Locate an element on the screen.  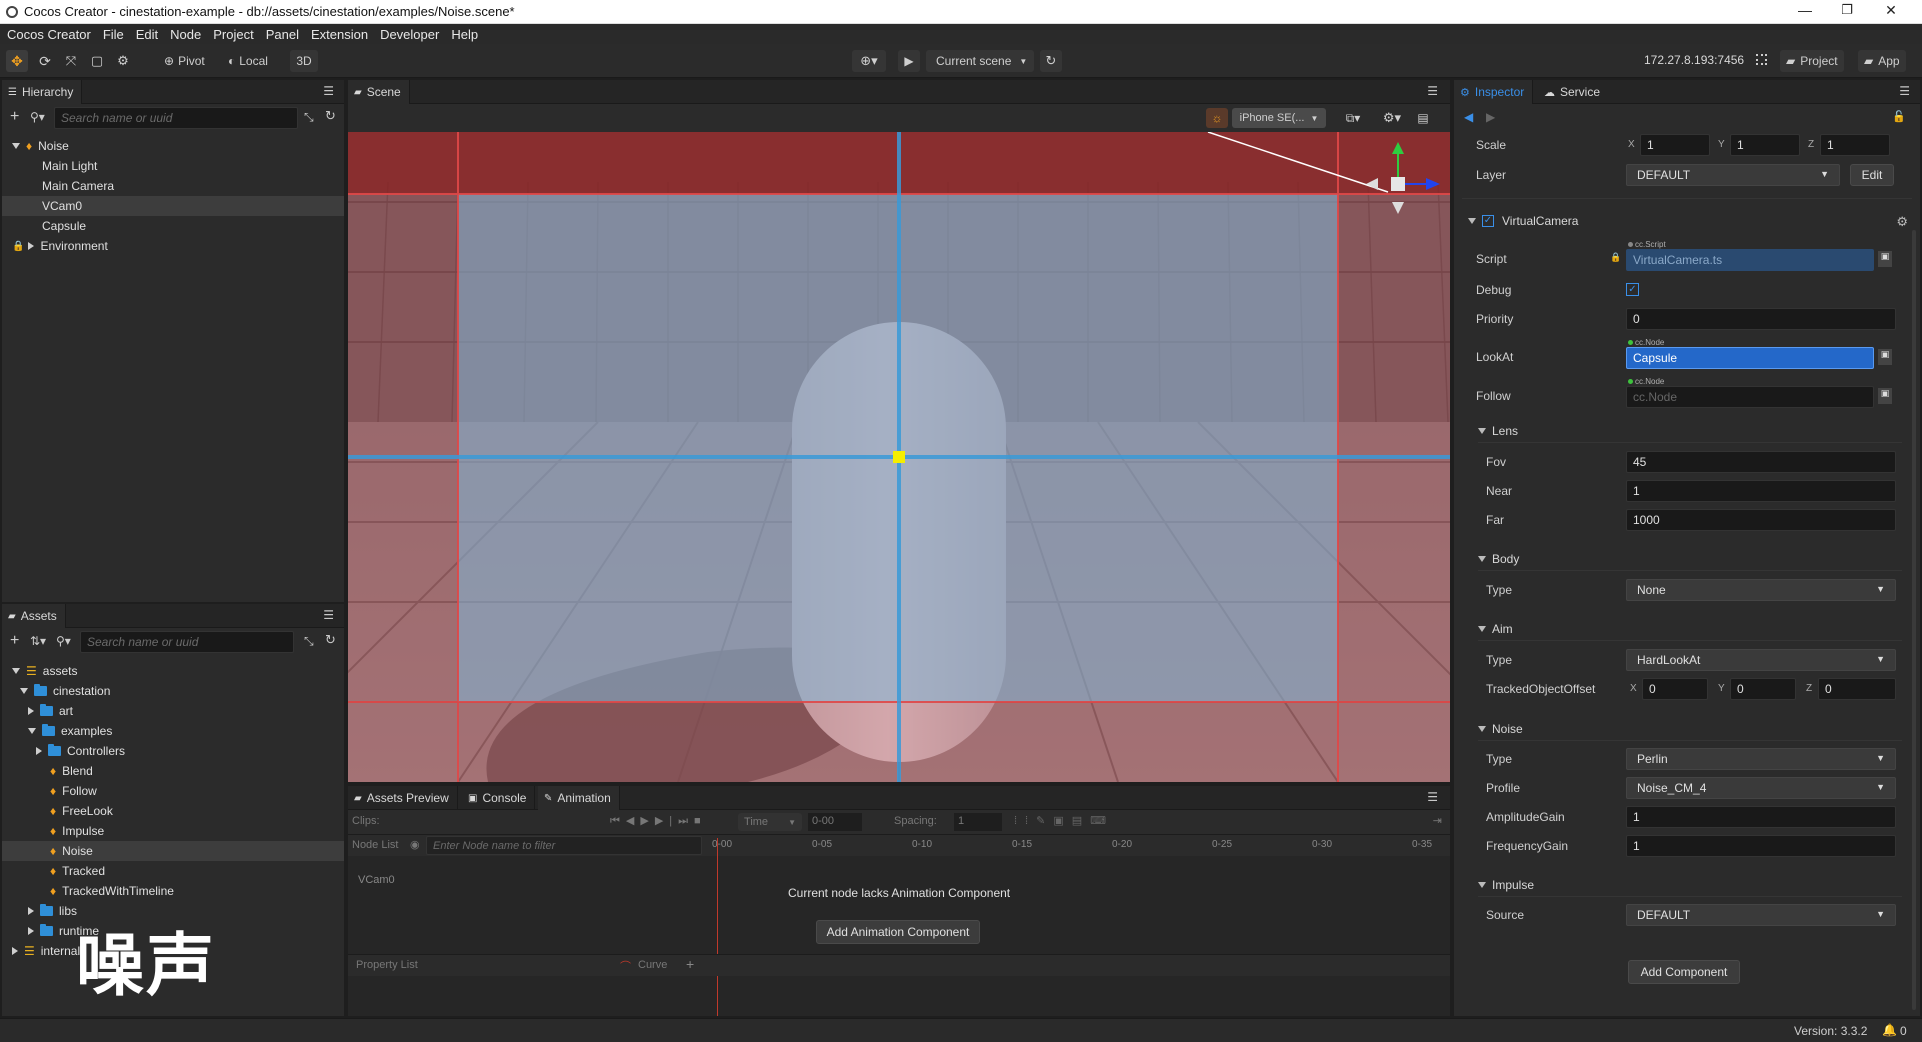
device-select: iPhone SE(... ▼ is located at coordinates (1279, 118).